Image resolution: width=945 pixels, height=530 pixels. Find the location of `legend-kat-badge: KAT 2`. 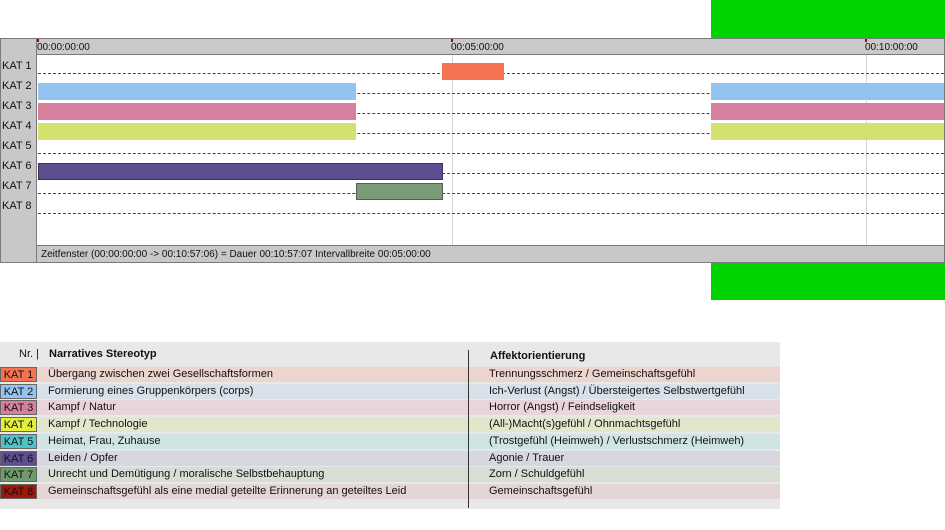

legend-kat-badge: KAT 2 is located at coordinates (18, 391).